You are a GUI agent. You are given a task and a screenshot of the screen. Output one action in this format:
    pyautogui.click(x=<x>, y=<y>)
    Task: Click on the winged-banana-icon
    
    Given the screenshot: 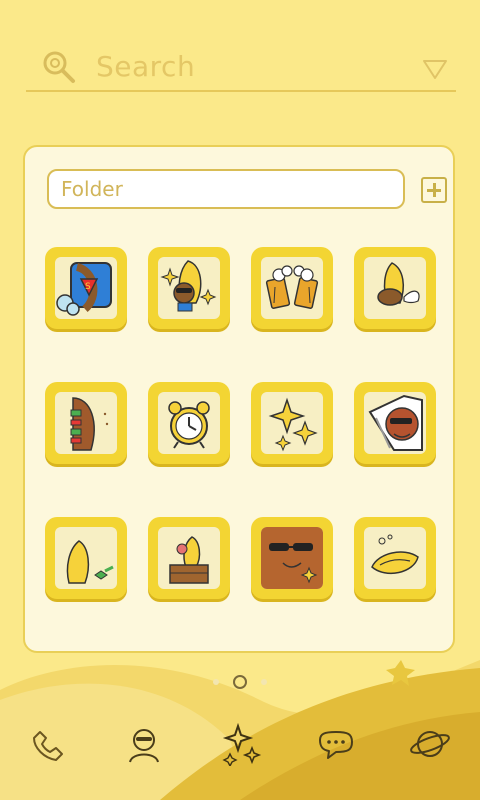 What is the action you would take?
    pyautogui.click(x=398, y=284)
    